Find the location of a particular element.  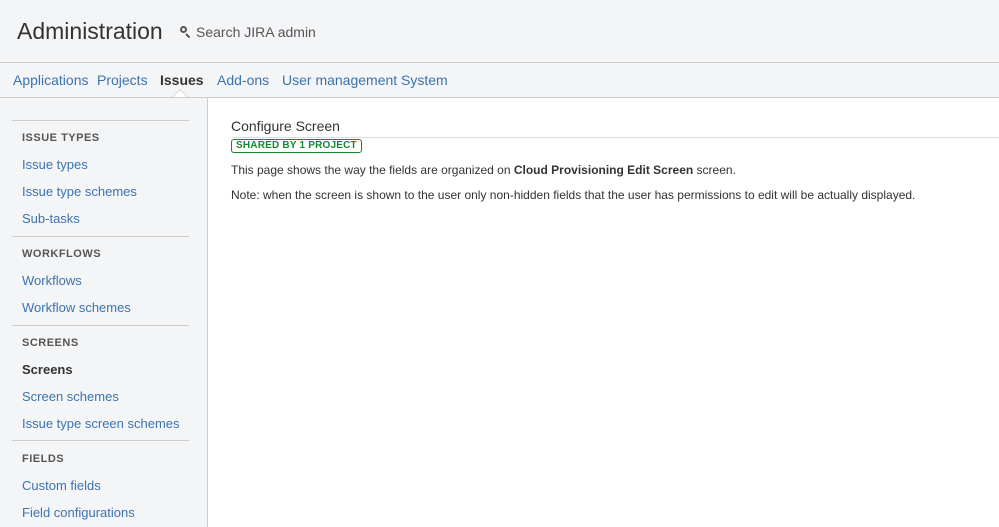

screen-name: Cloud Provisioning Edit Screen is located at coordinates (603, 170).